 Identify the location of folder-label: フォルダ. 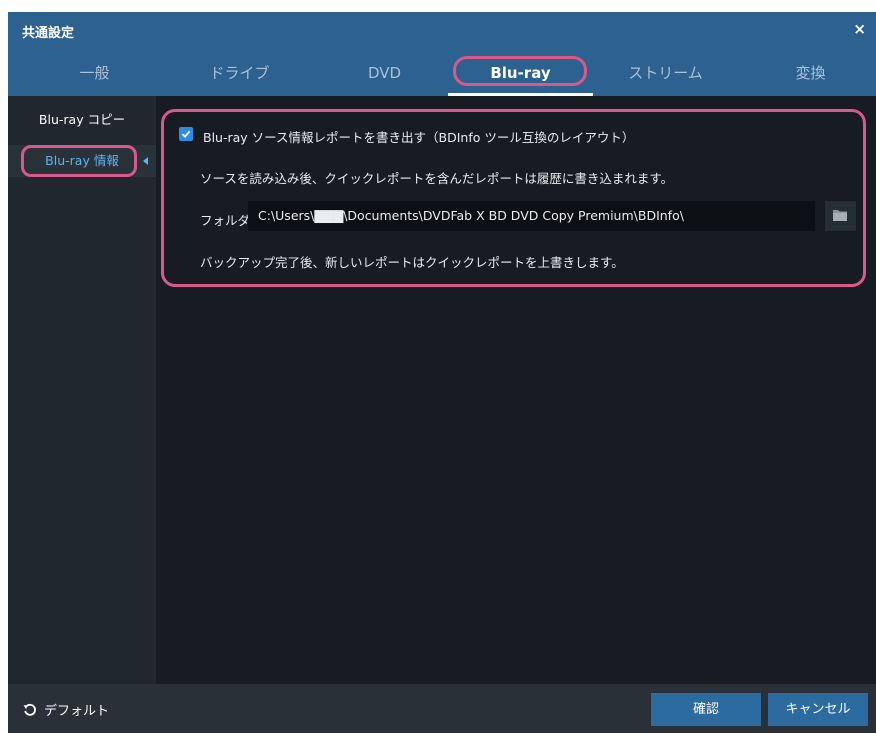
(225, 220).